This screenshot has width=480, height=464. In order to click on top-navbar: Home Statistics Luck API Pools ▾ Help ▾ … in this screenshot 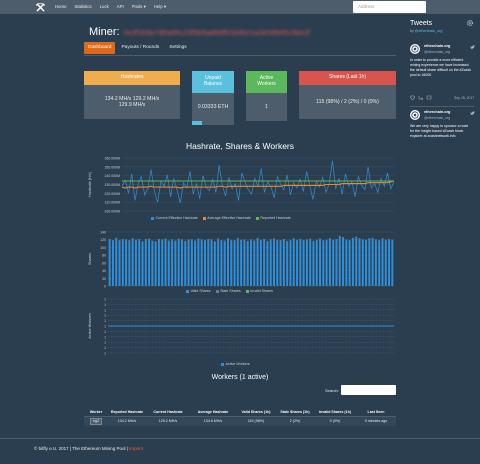, I will do `click(240, 7)`.